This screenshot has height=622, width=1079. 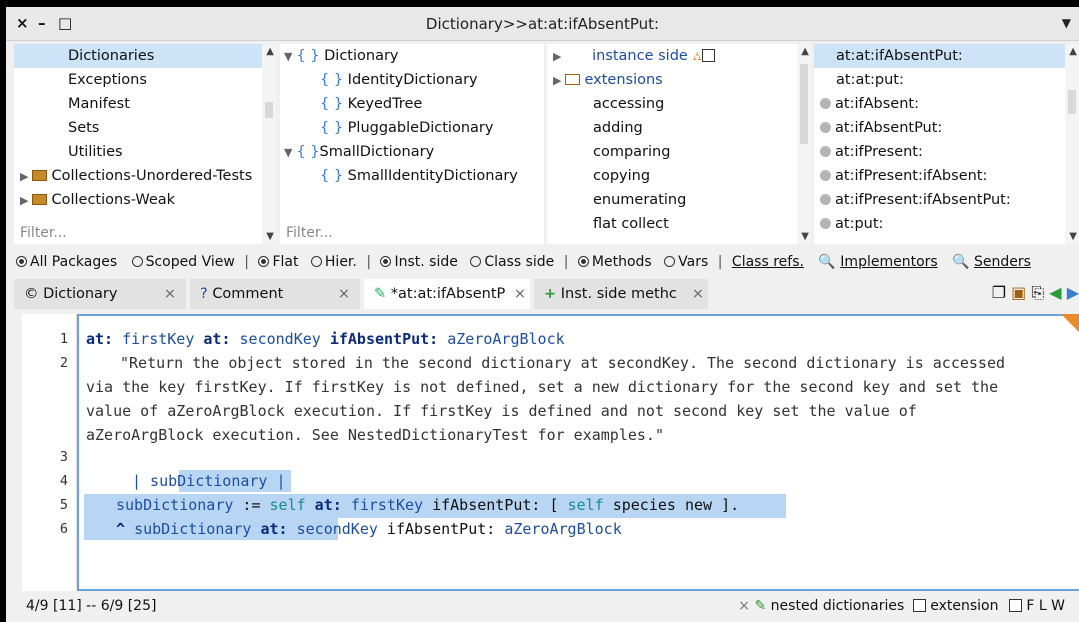 I want to click on protocol-item: copying, so click(x=621, y=176).